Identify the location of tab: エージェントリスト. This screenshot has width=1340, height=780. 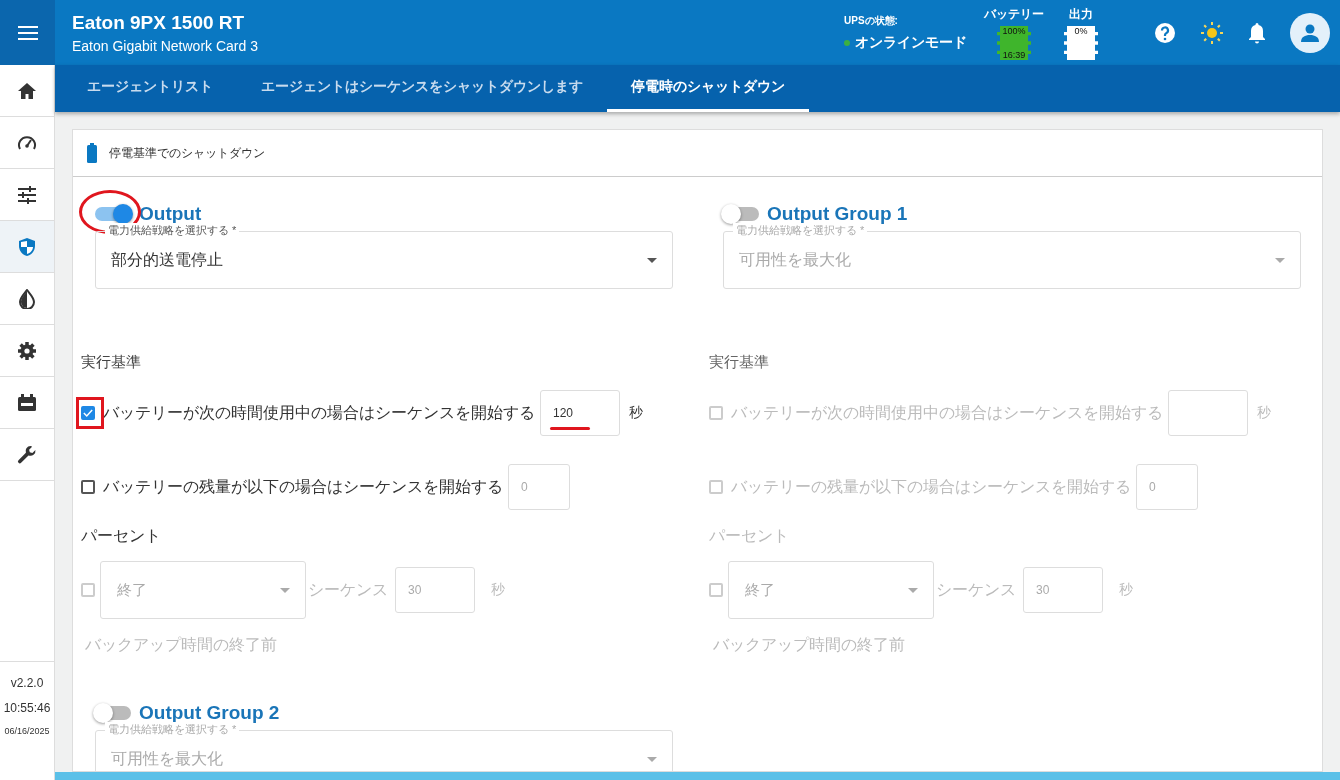
(150, 88).